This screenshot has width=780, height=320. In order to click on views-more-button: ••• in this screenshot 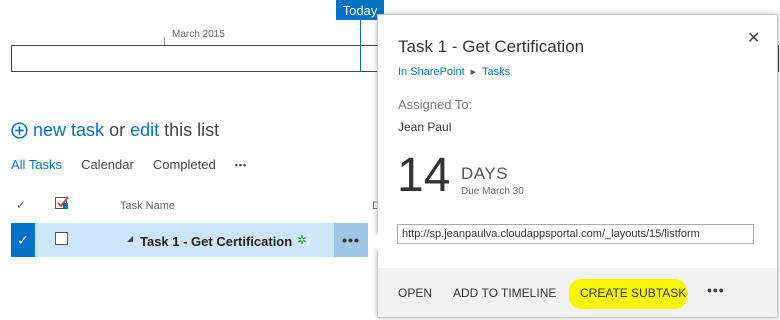, I will do `click(241, 165)`.